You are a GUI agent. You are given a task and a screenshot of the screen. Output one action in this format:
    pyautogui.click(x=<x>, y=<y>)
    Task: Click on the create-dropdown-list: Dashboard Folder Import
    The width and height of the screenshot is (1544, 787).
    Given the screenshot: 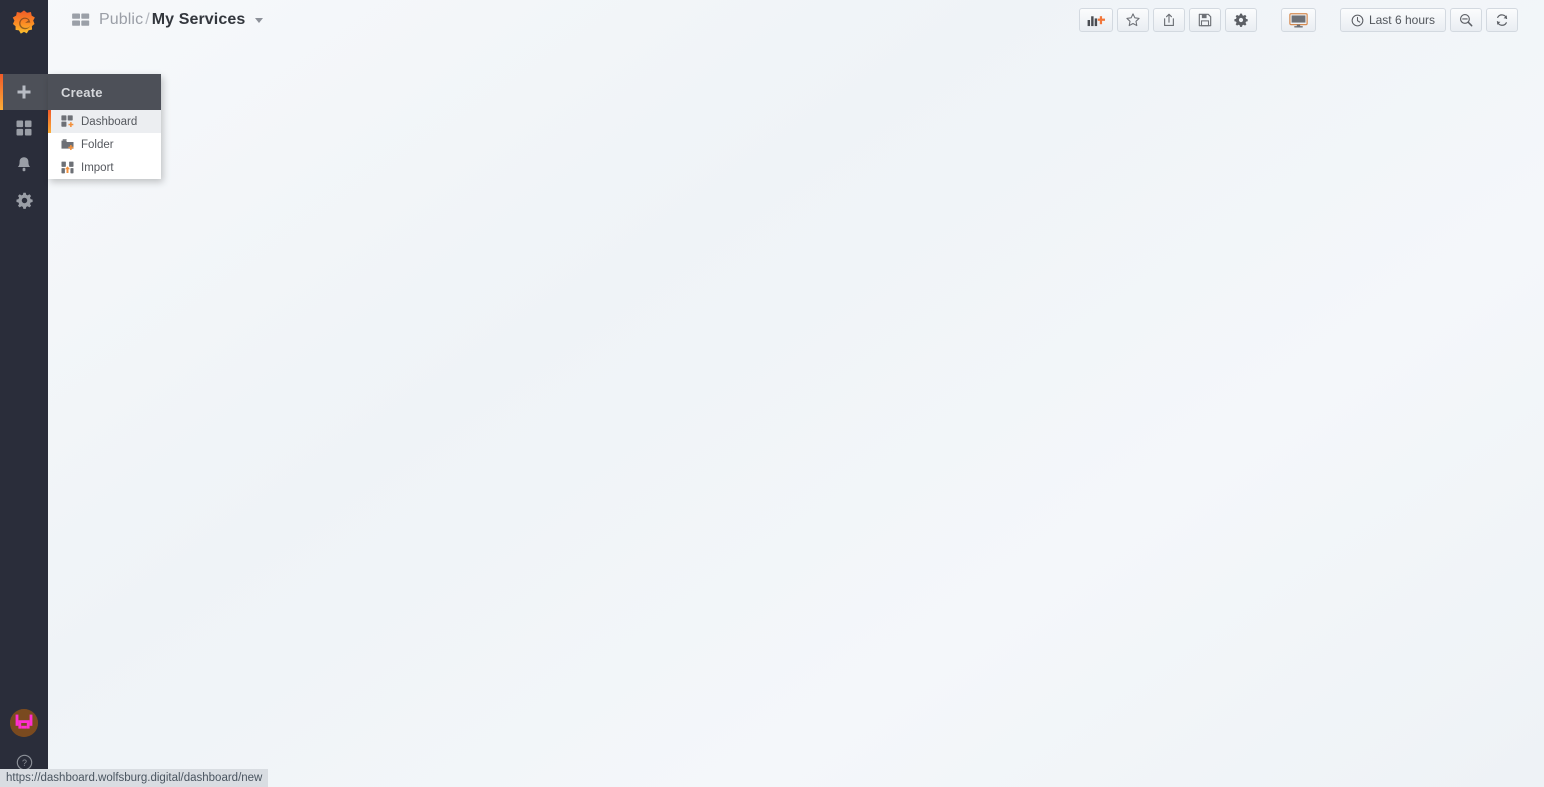 What is the action you would take?
    pyautogui.click(x=104, y=144)
    